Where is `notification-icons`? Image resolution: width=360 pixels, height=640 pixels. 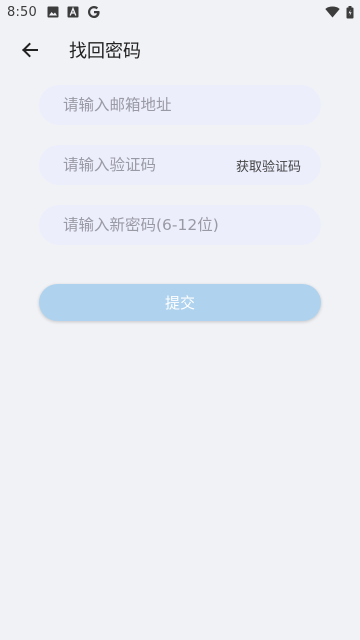
notification-icons is located at coordinates (74, 12).